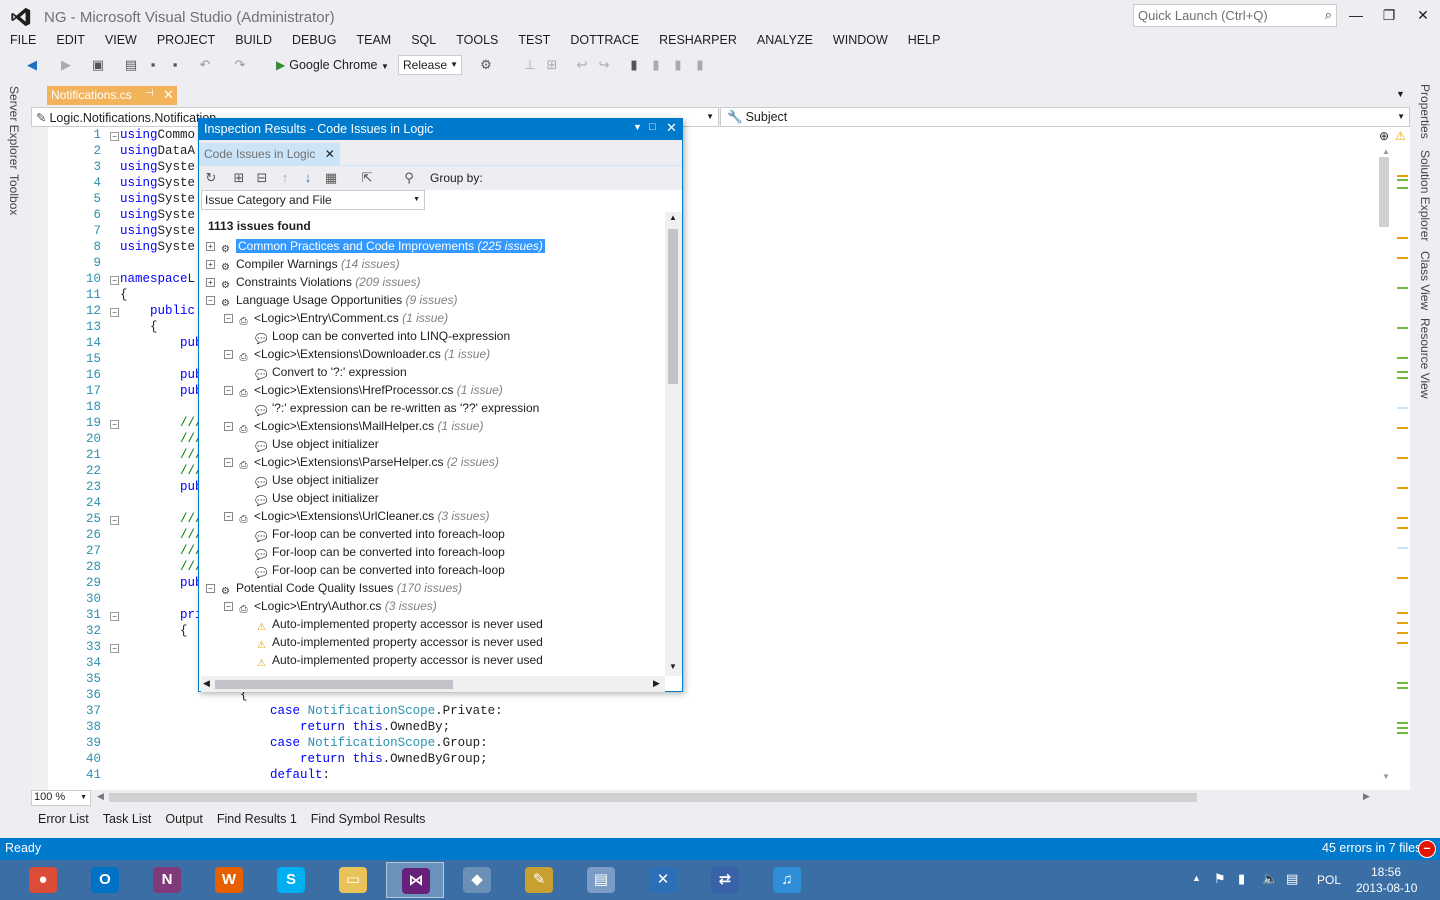 The image size is (1440, 900). I want to click on close-tab-icon: ✕, so click(330, 154).